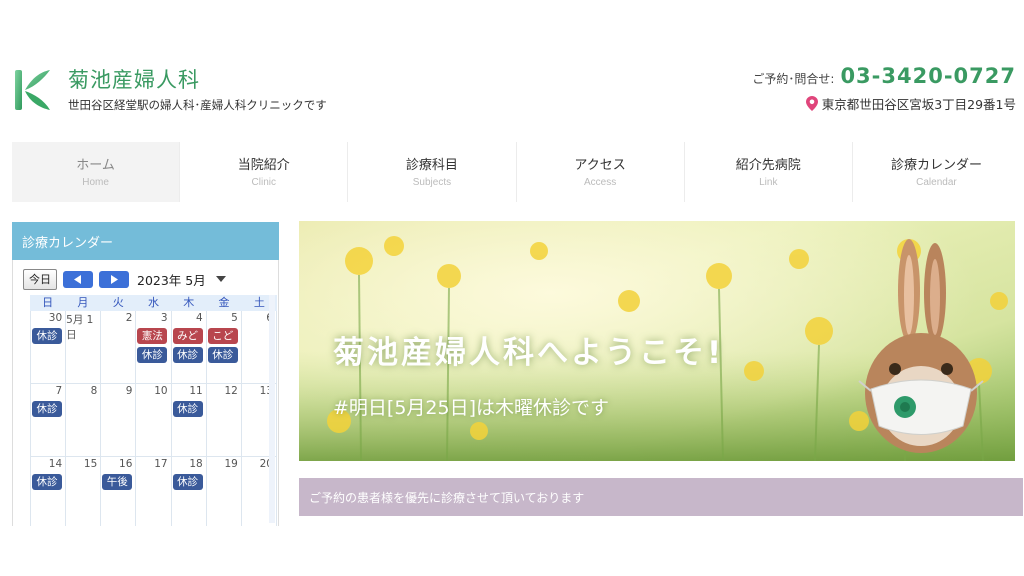  Describe the element at coordinates (188, 420) in the screenshot. I see `calendar-day: 11 休診` at that location.